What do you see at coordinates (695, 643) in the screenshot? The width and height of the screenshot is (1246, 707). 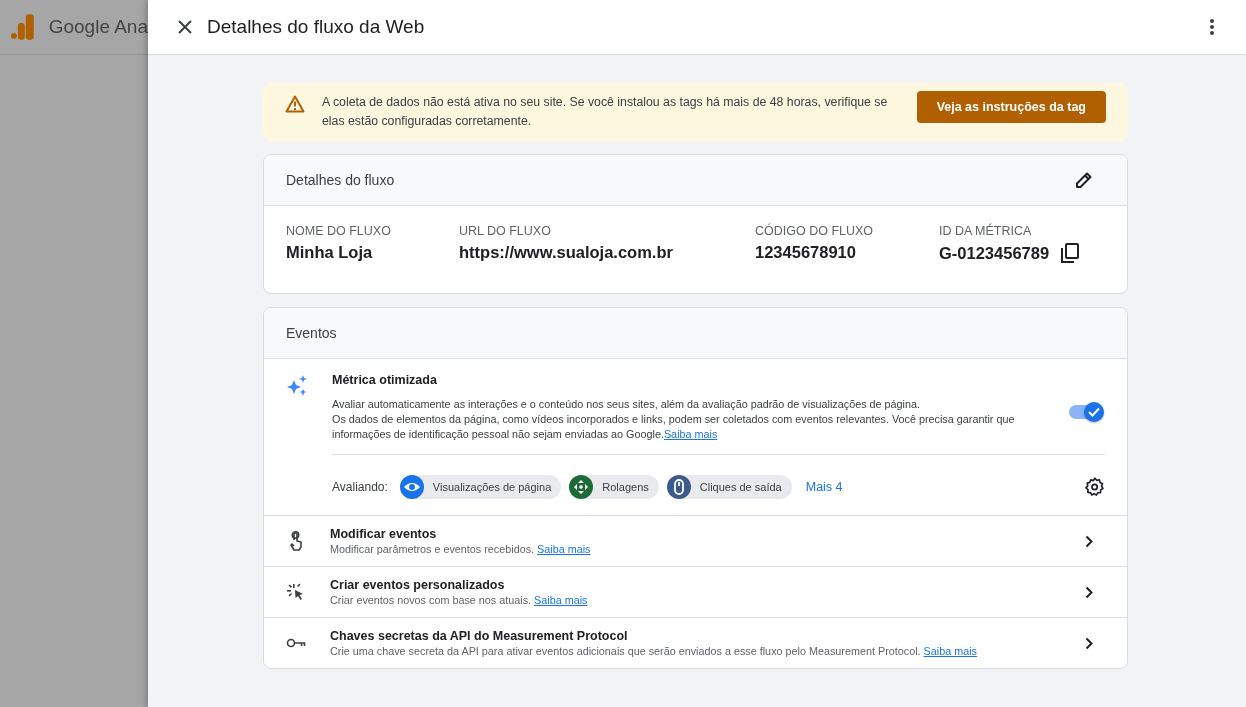 I see `settings-row: Chaves secretas da API do Measurement Protocol Crie uma chave secreta da API para ativar eventos adicionais que serão enviados a esse fluxo pelo Measurement Protocol. Saiba mais` at bounding box center [695, 643].